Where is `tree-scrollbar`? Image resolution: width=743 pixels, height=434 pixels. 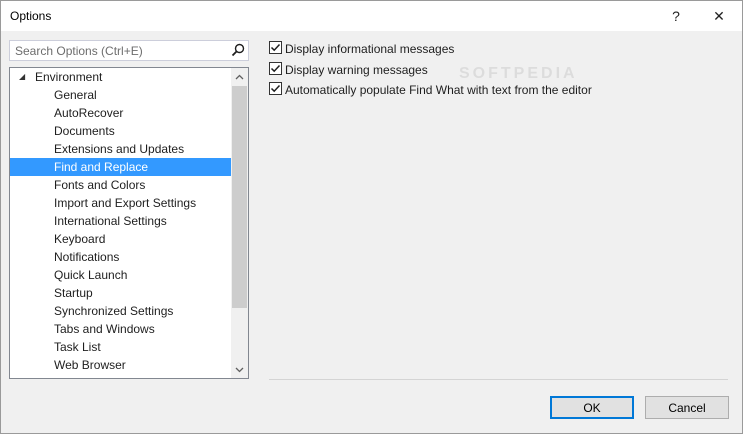 tree-scrollbar is located at coordinates (239, 223).